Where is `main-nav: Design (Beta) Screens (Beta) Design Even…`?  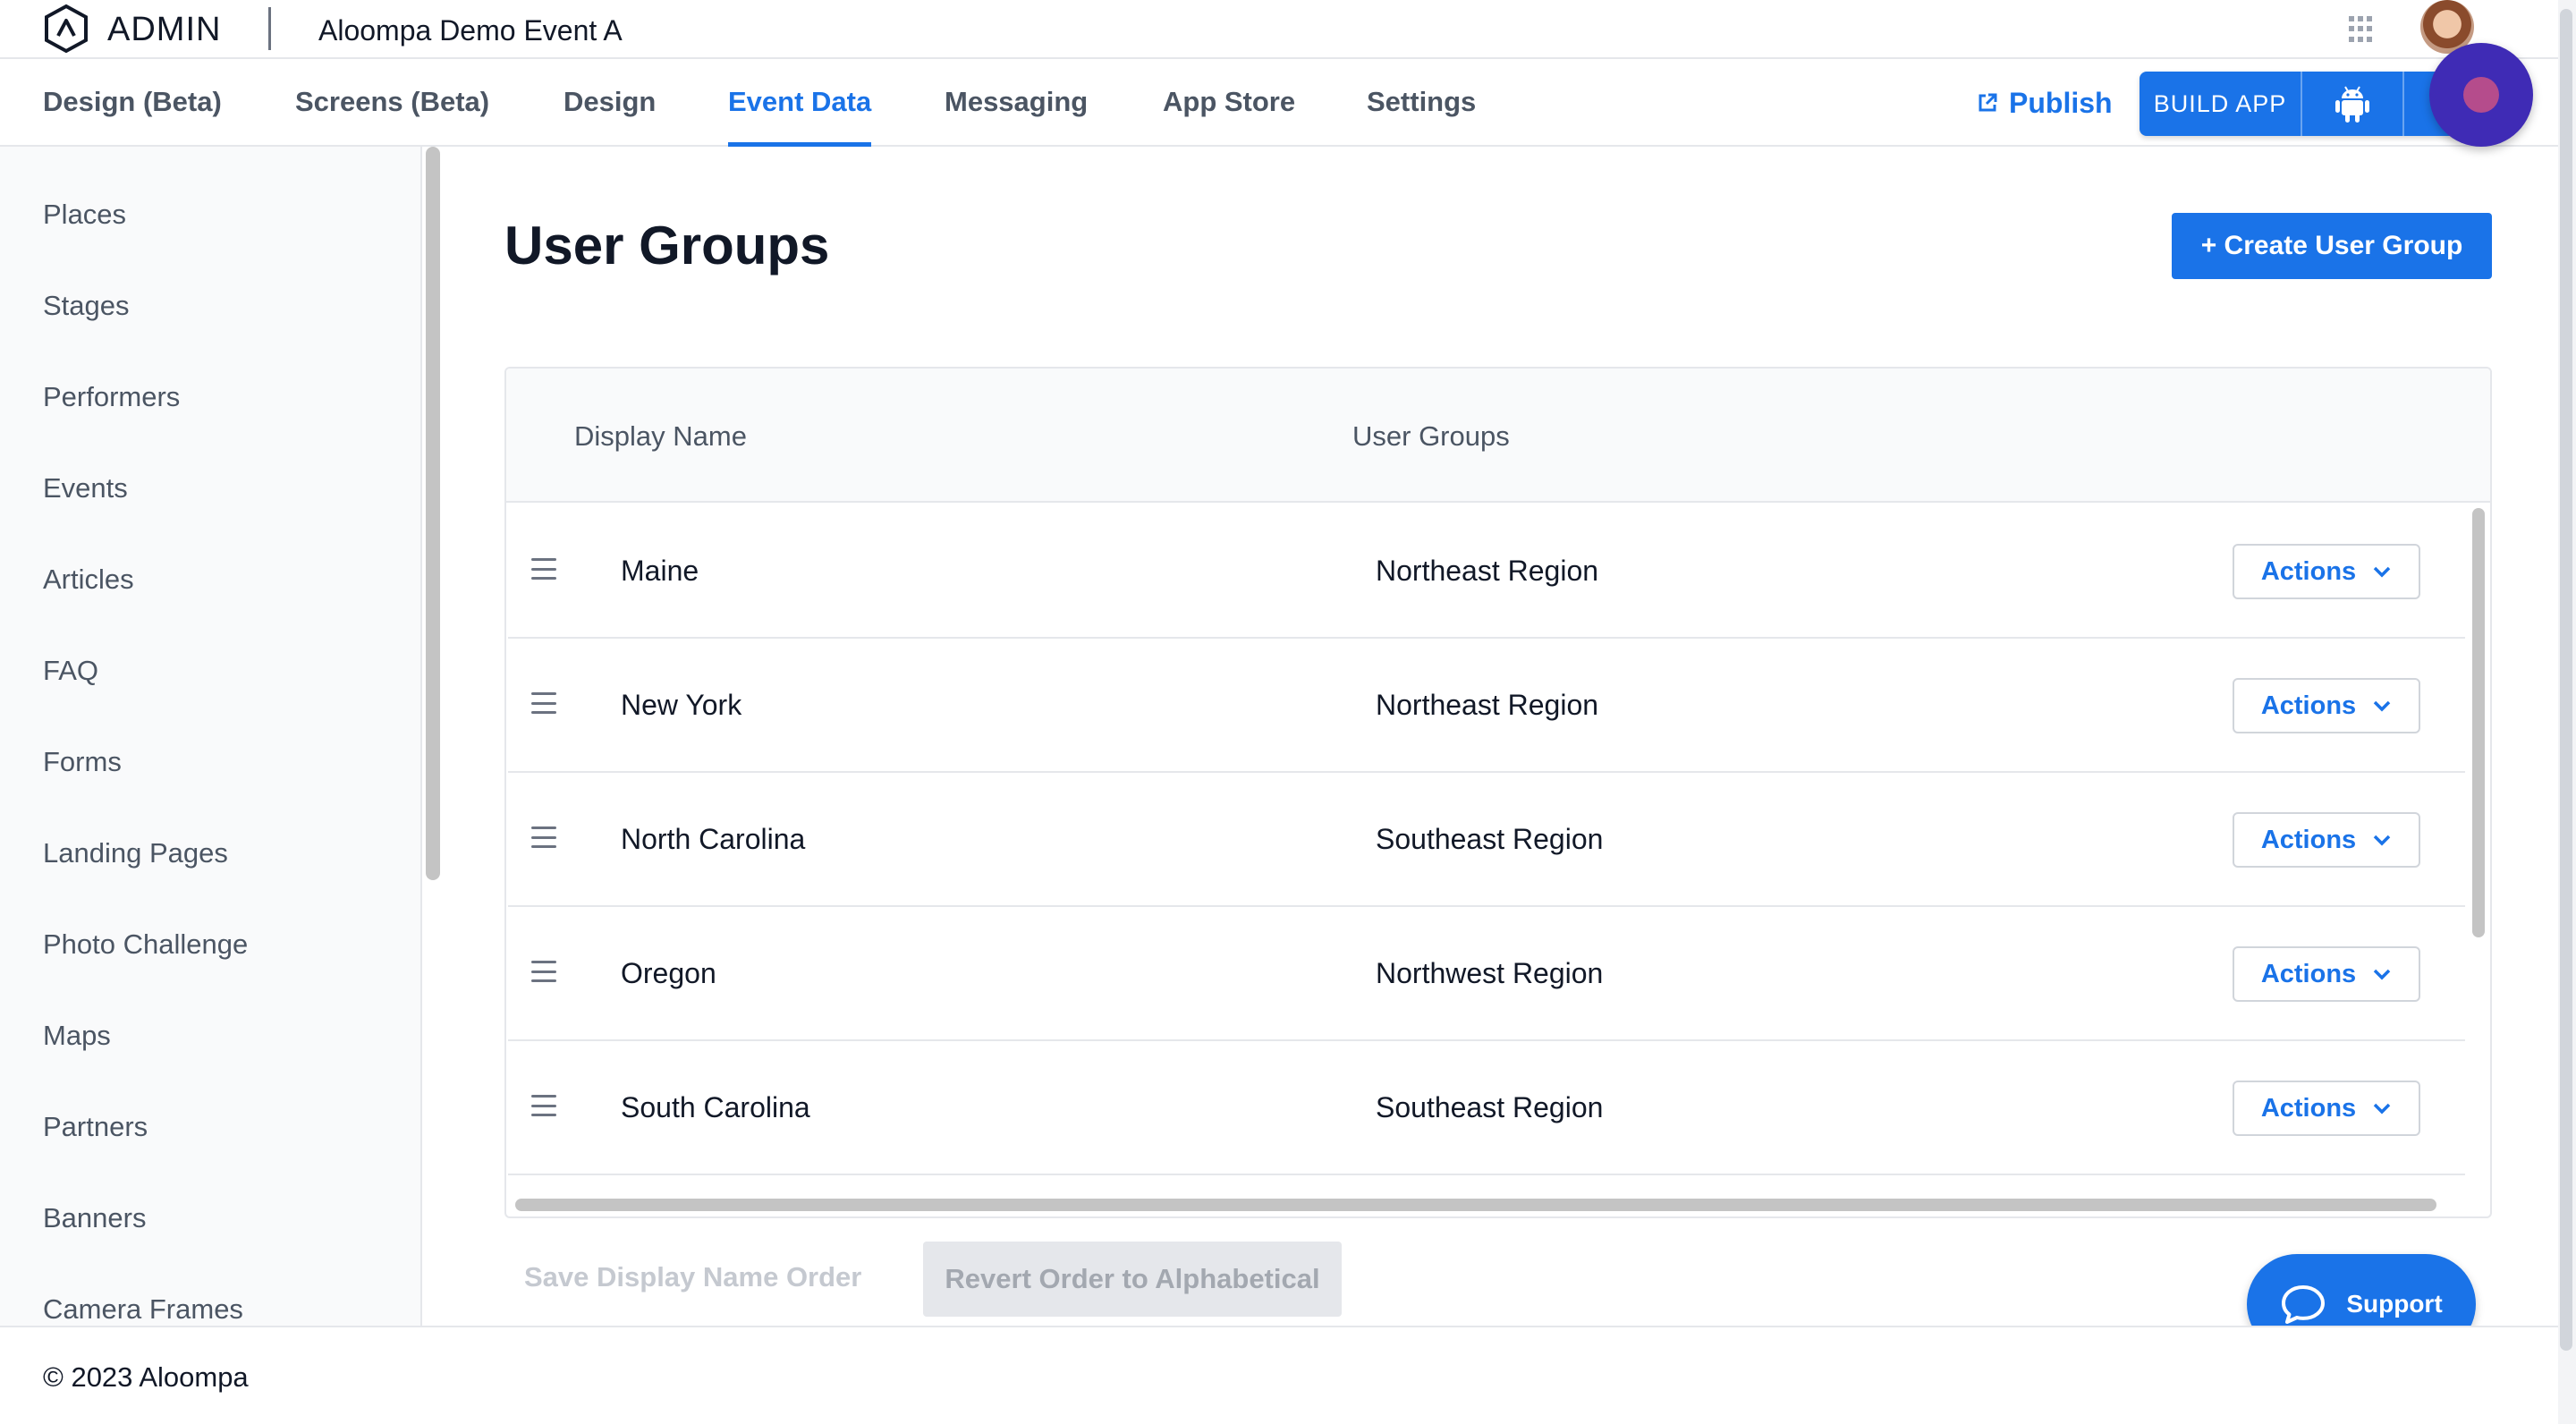
main-nav: Design (Beta) Screens (Beta) Design Even… is located at coordinates (1288, 103).